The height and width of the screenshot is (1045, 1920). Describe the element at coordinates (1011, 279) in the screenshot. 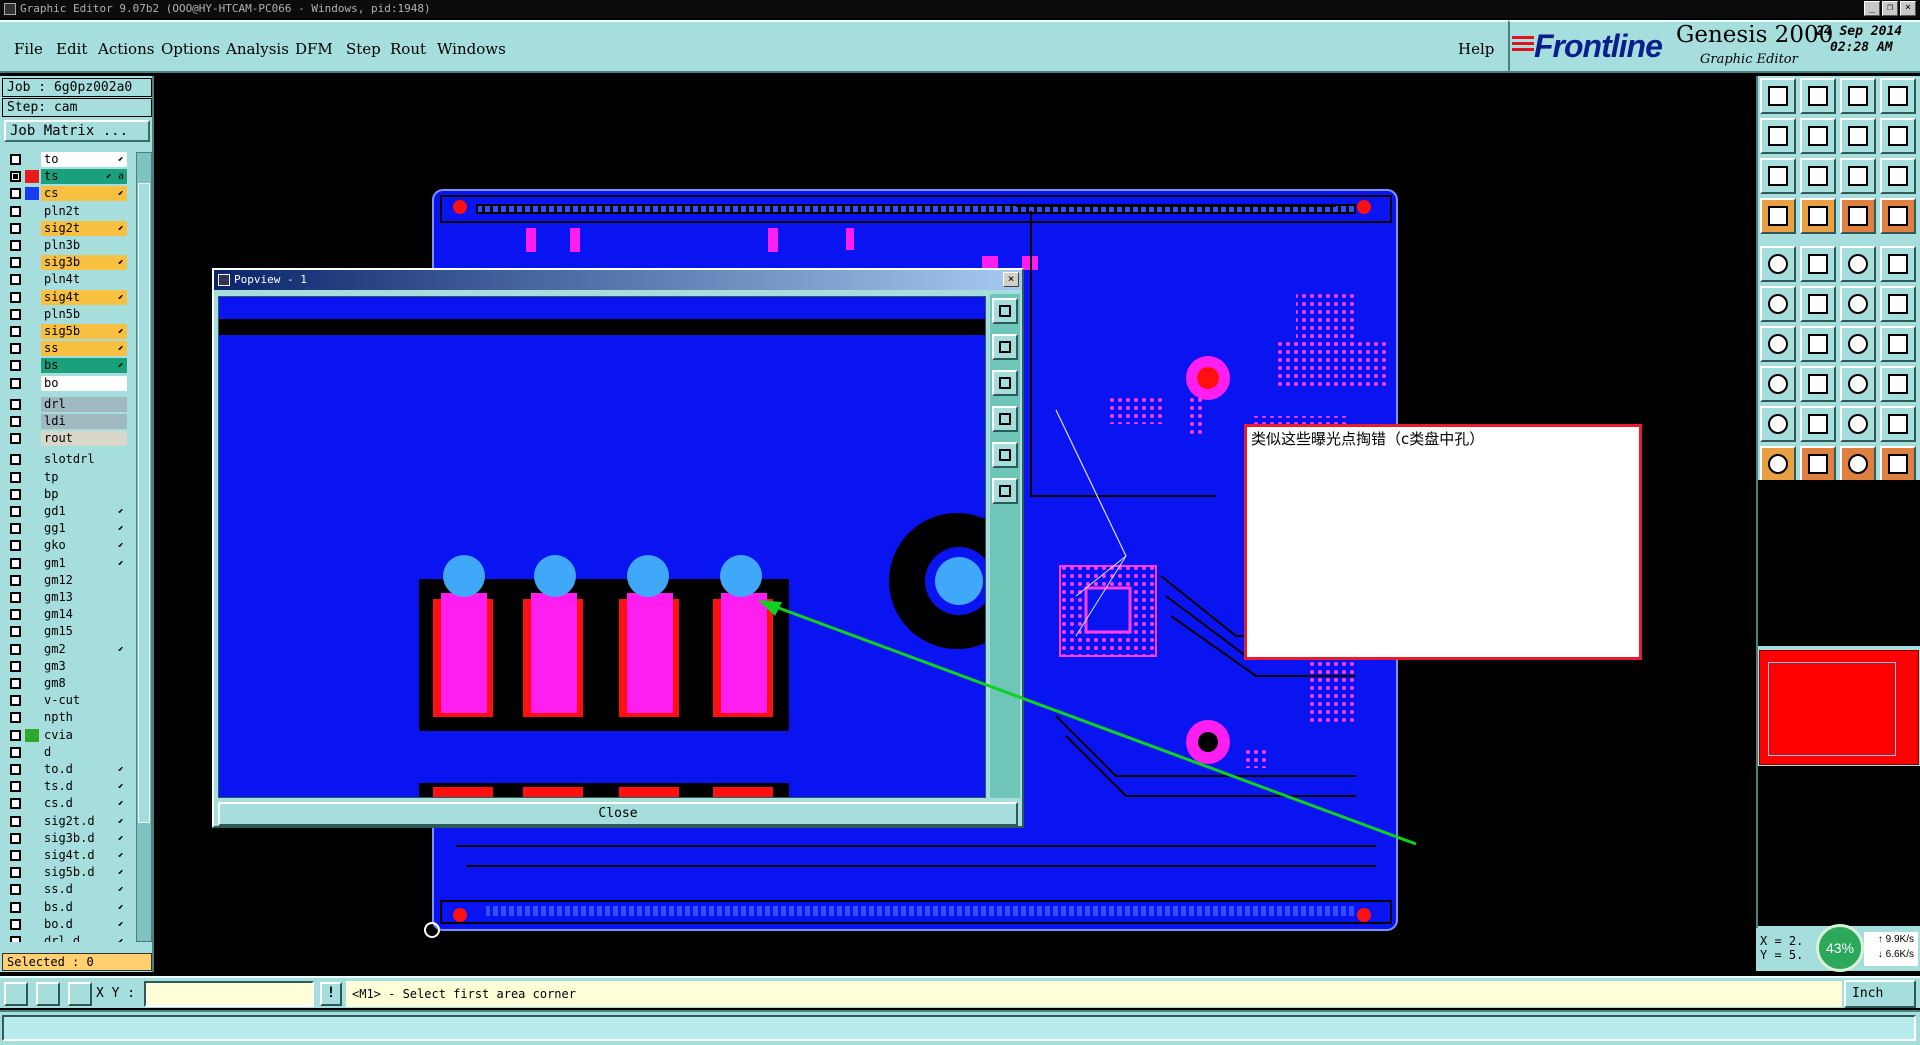

I see `popview-close-icon: ×` at that location.